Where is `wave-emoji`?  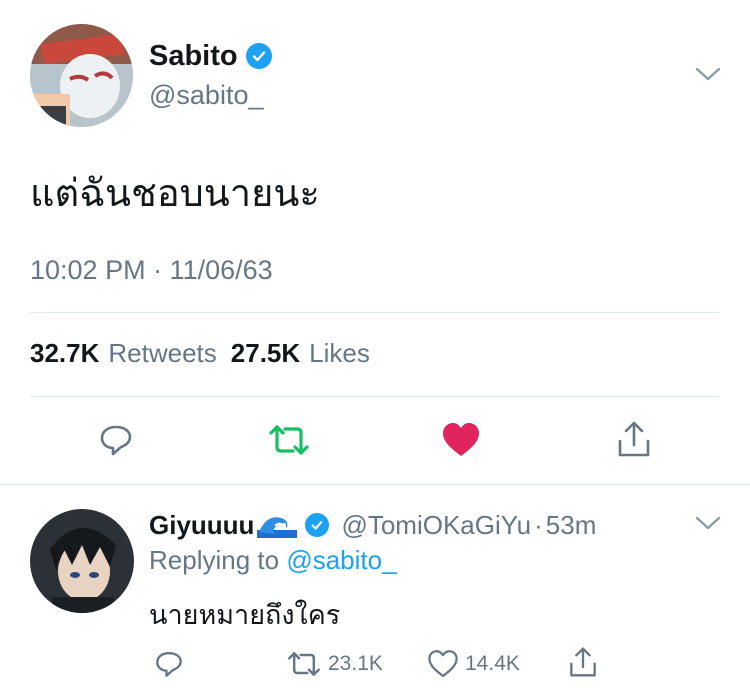
wave-emoji is located at coordinates (277, 525).